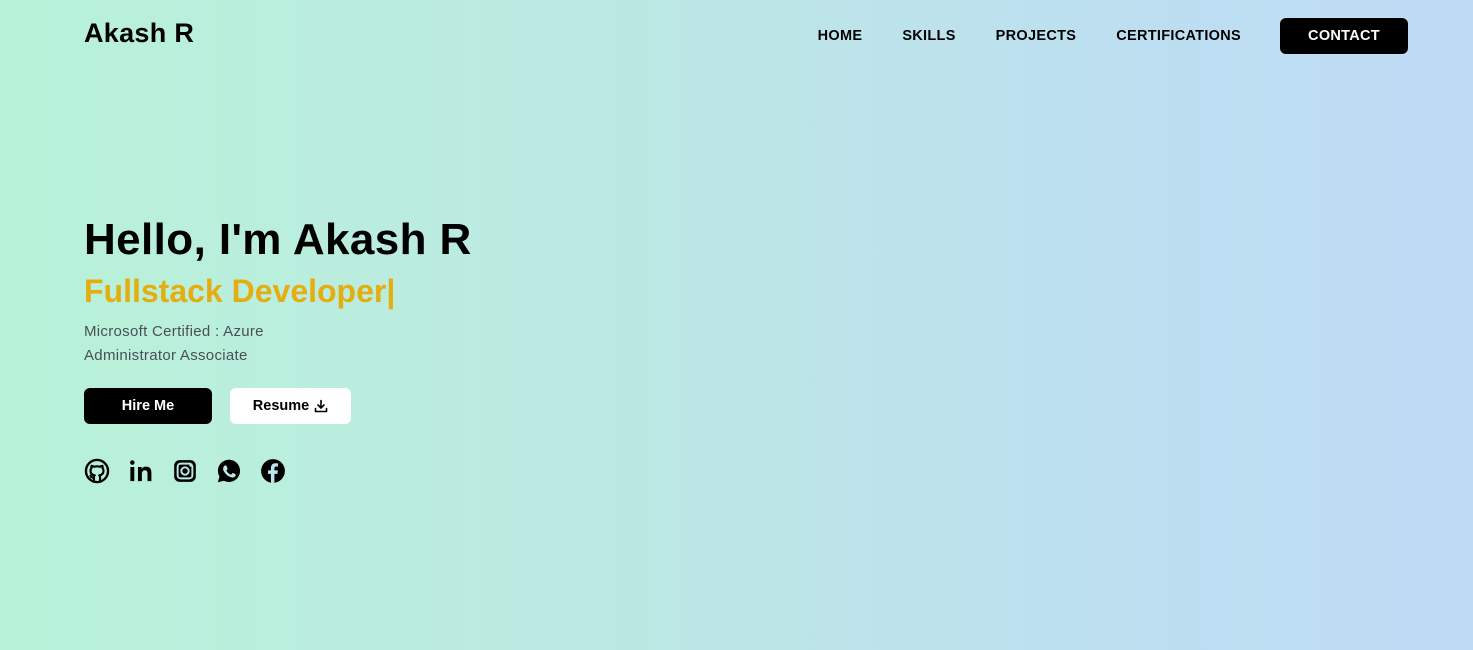 The image size is (1473, 650). I want to click on hero-description-line: Microsoft Certified : Azure, so click(174, 331).